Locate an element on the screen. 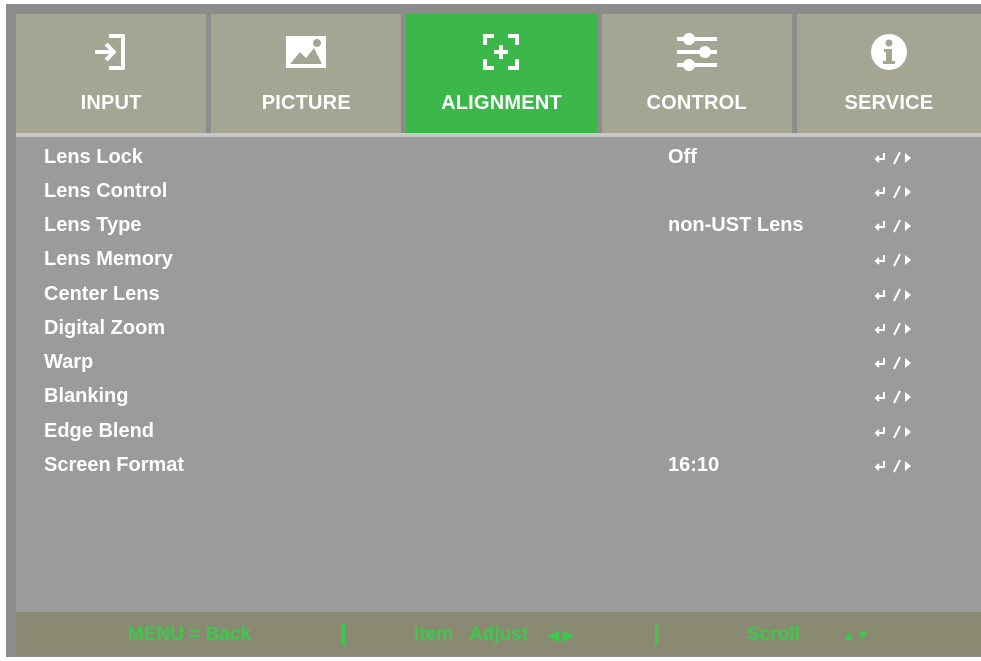 Image resolution: width=981 pixels, height=661 pixels. menu-item-label: Edge Blend is located at coordinates (99, 431).